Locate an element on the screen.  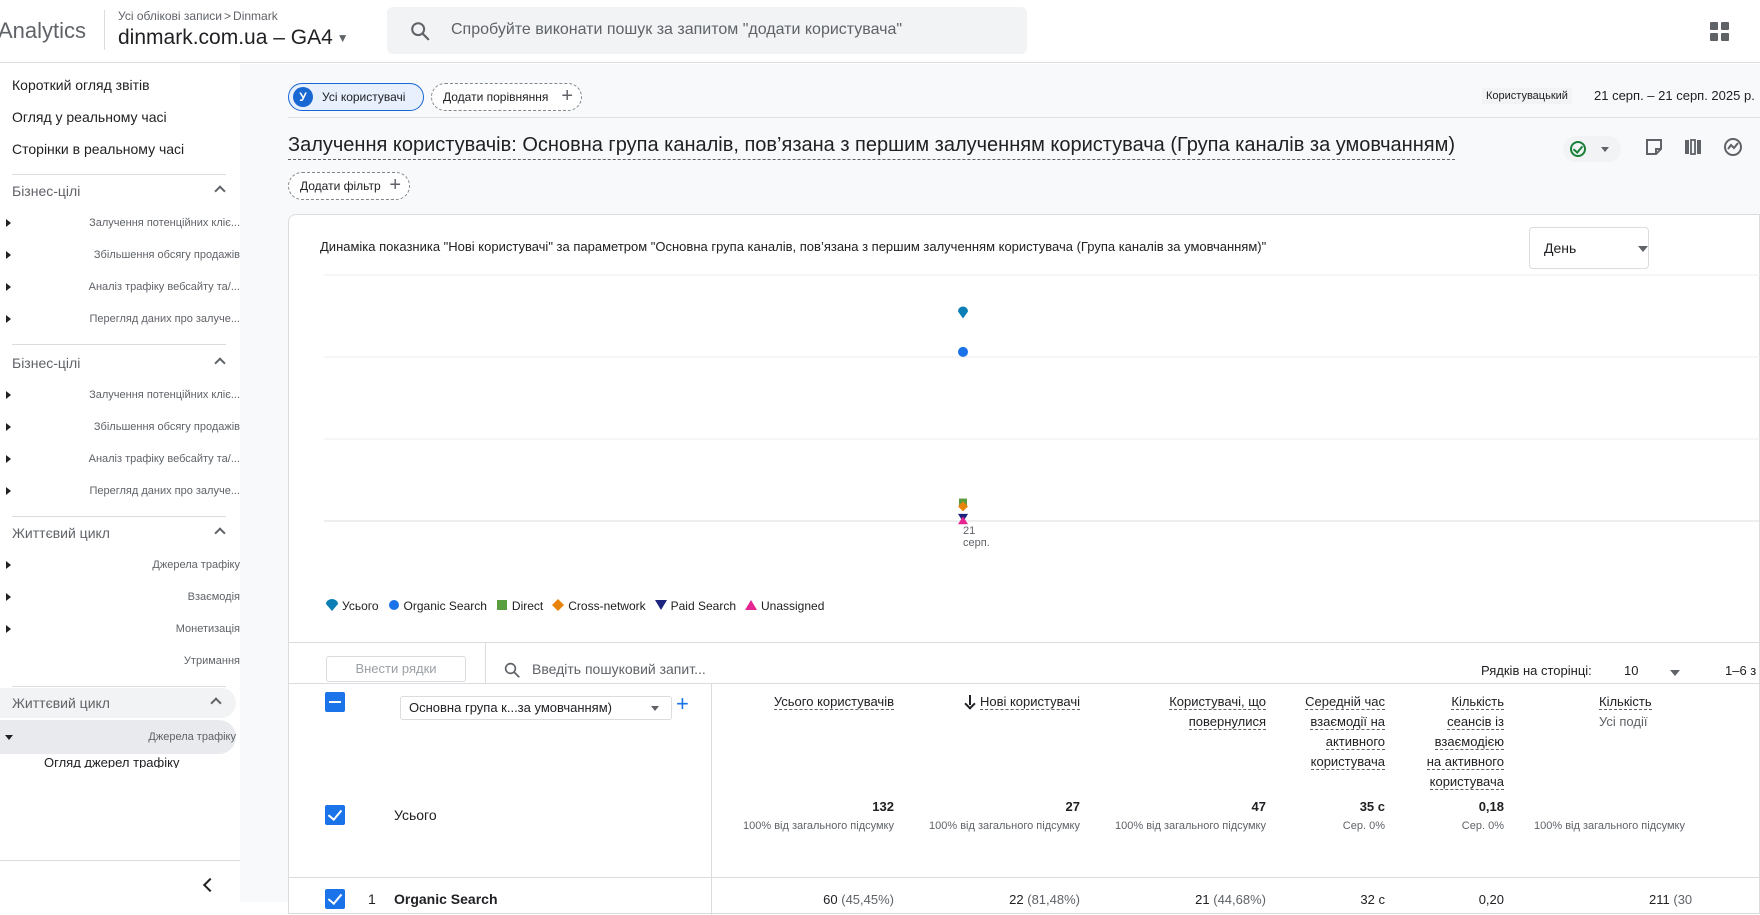
legend-item: Organic Search is located at coordinates (437, 606).